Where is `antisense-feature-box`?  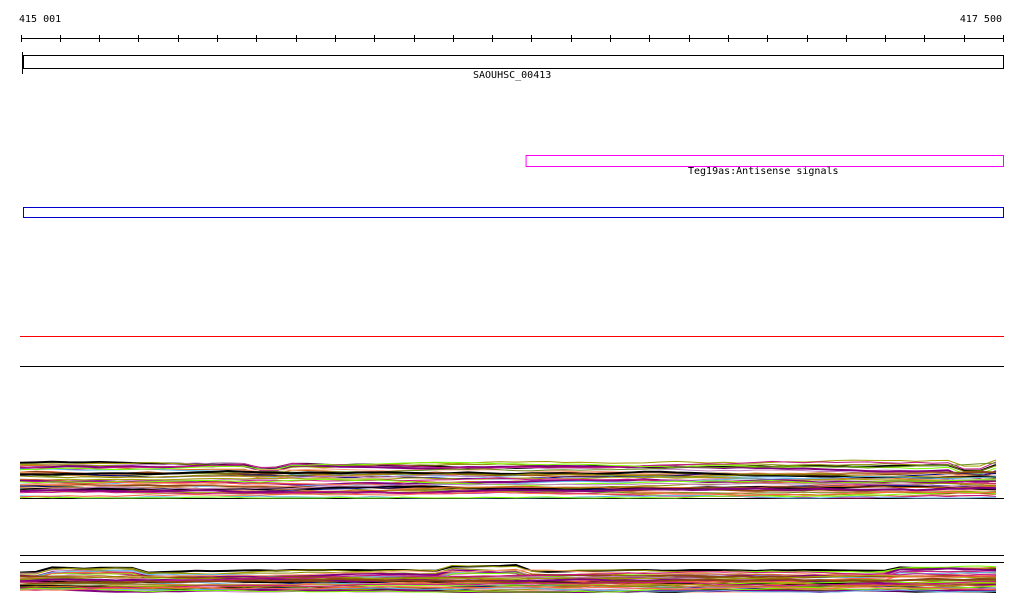 antisense-feature-box is located at coordinates (764, 161).